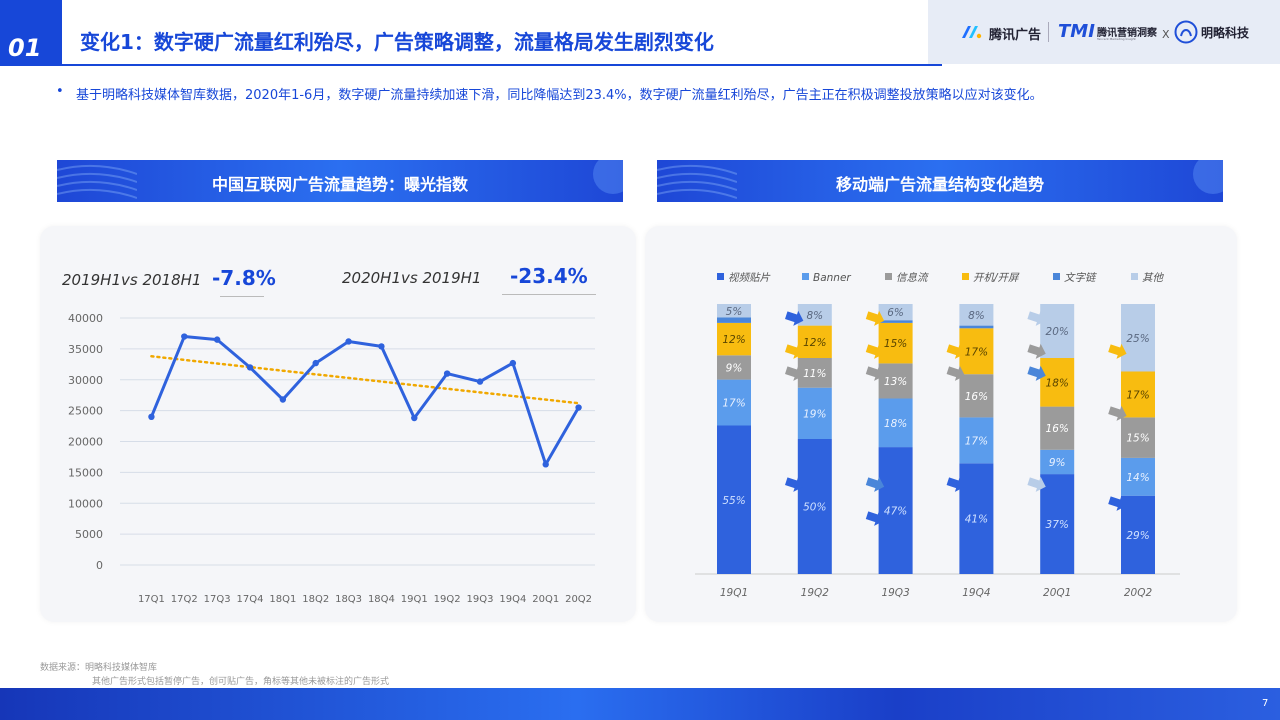  What do you see at coordinates (89, 534) in the screenshot?
I see `y-tick-label: 5000` at bounding box center [89, 534].